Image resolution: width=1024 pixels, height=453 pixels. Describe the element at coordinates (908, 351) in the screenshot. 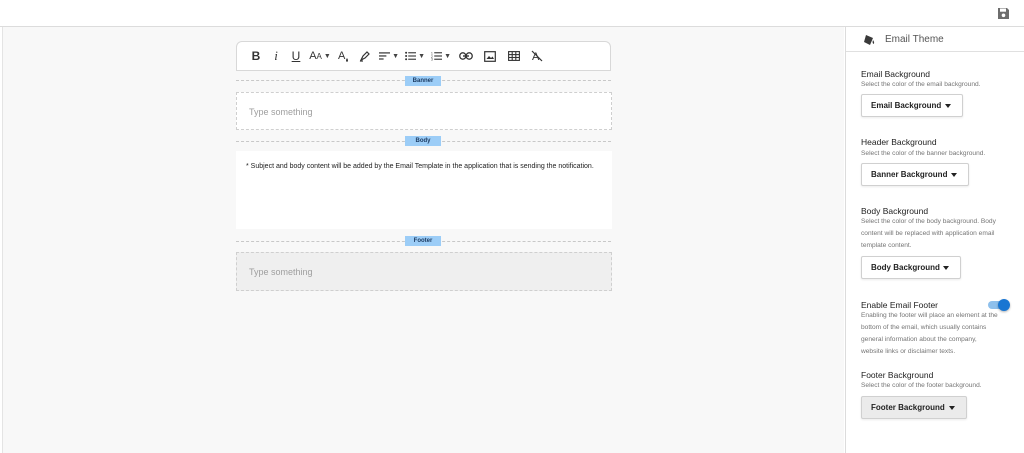

I see `enable-footer-desc-line: website links or disclaimer texts.` at that location.